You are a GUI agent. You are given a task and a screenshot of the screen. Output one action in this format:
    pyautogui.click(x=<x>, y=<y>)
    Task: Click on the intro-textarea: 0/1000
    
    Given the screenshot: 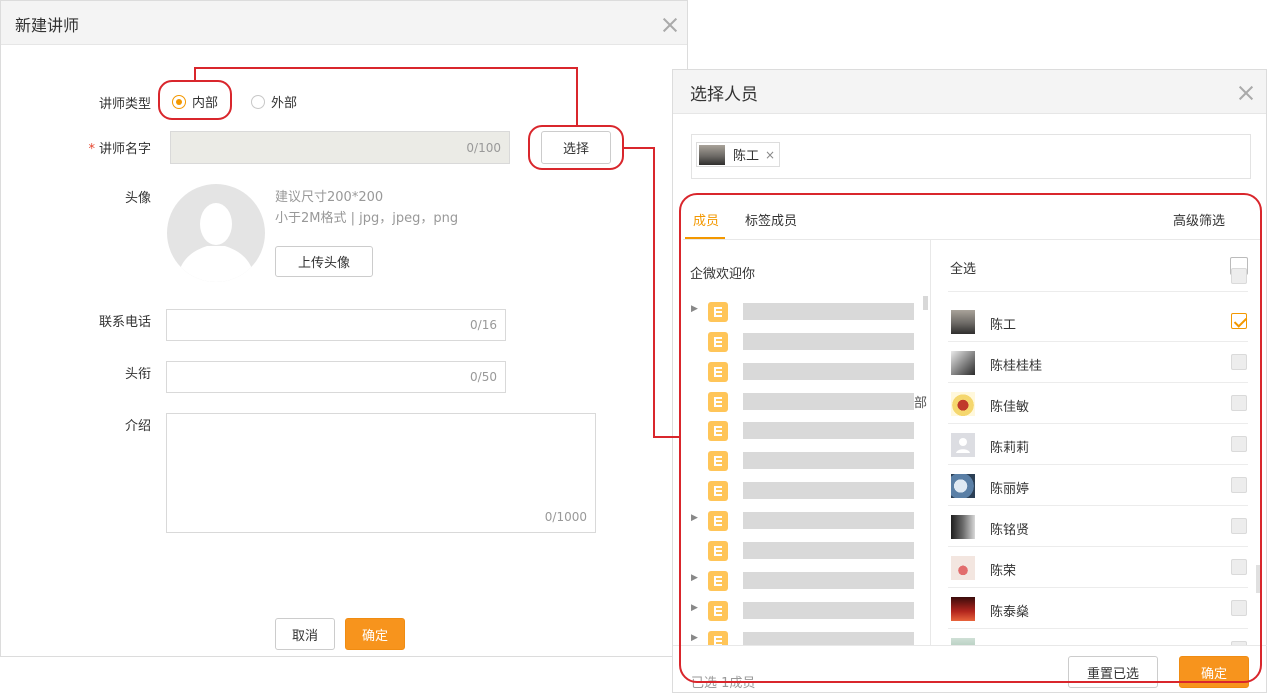 What is the action you would take?
    pyautogui.click(x=381, y=473)
    